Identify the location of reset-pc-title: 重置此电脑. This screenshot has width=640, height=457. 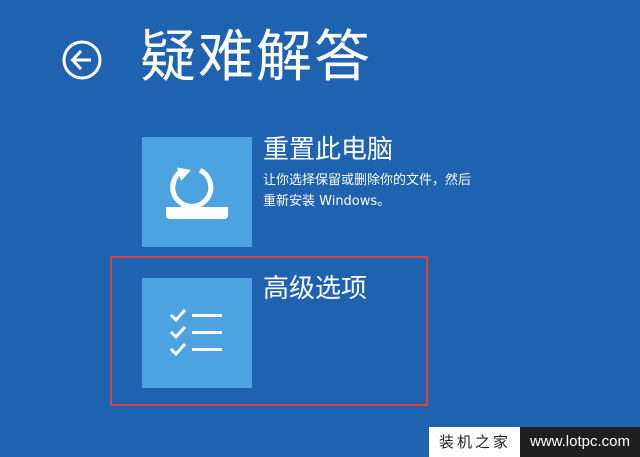
(328, 150).